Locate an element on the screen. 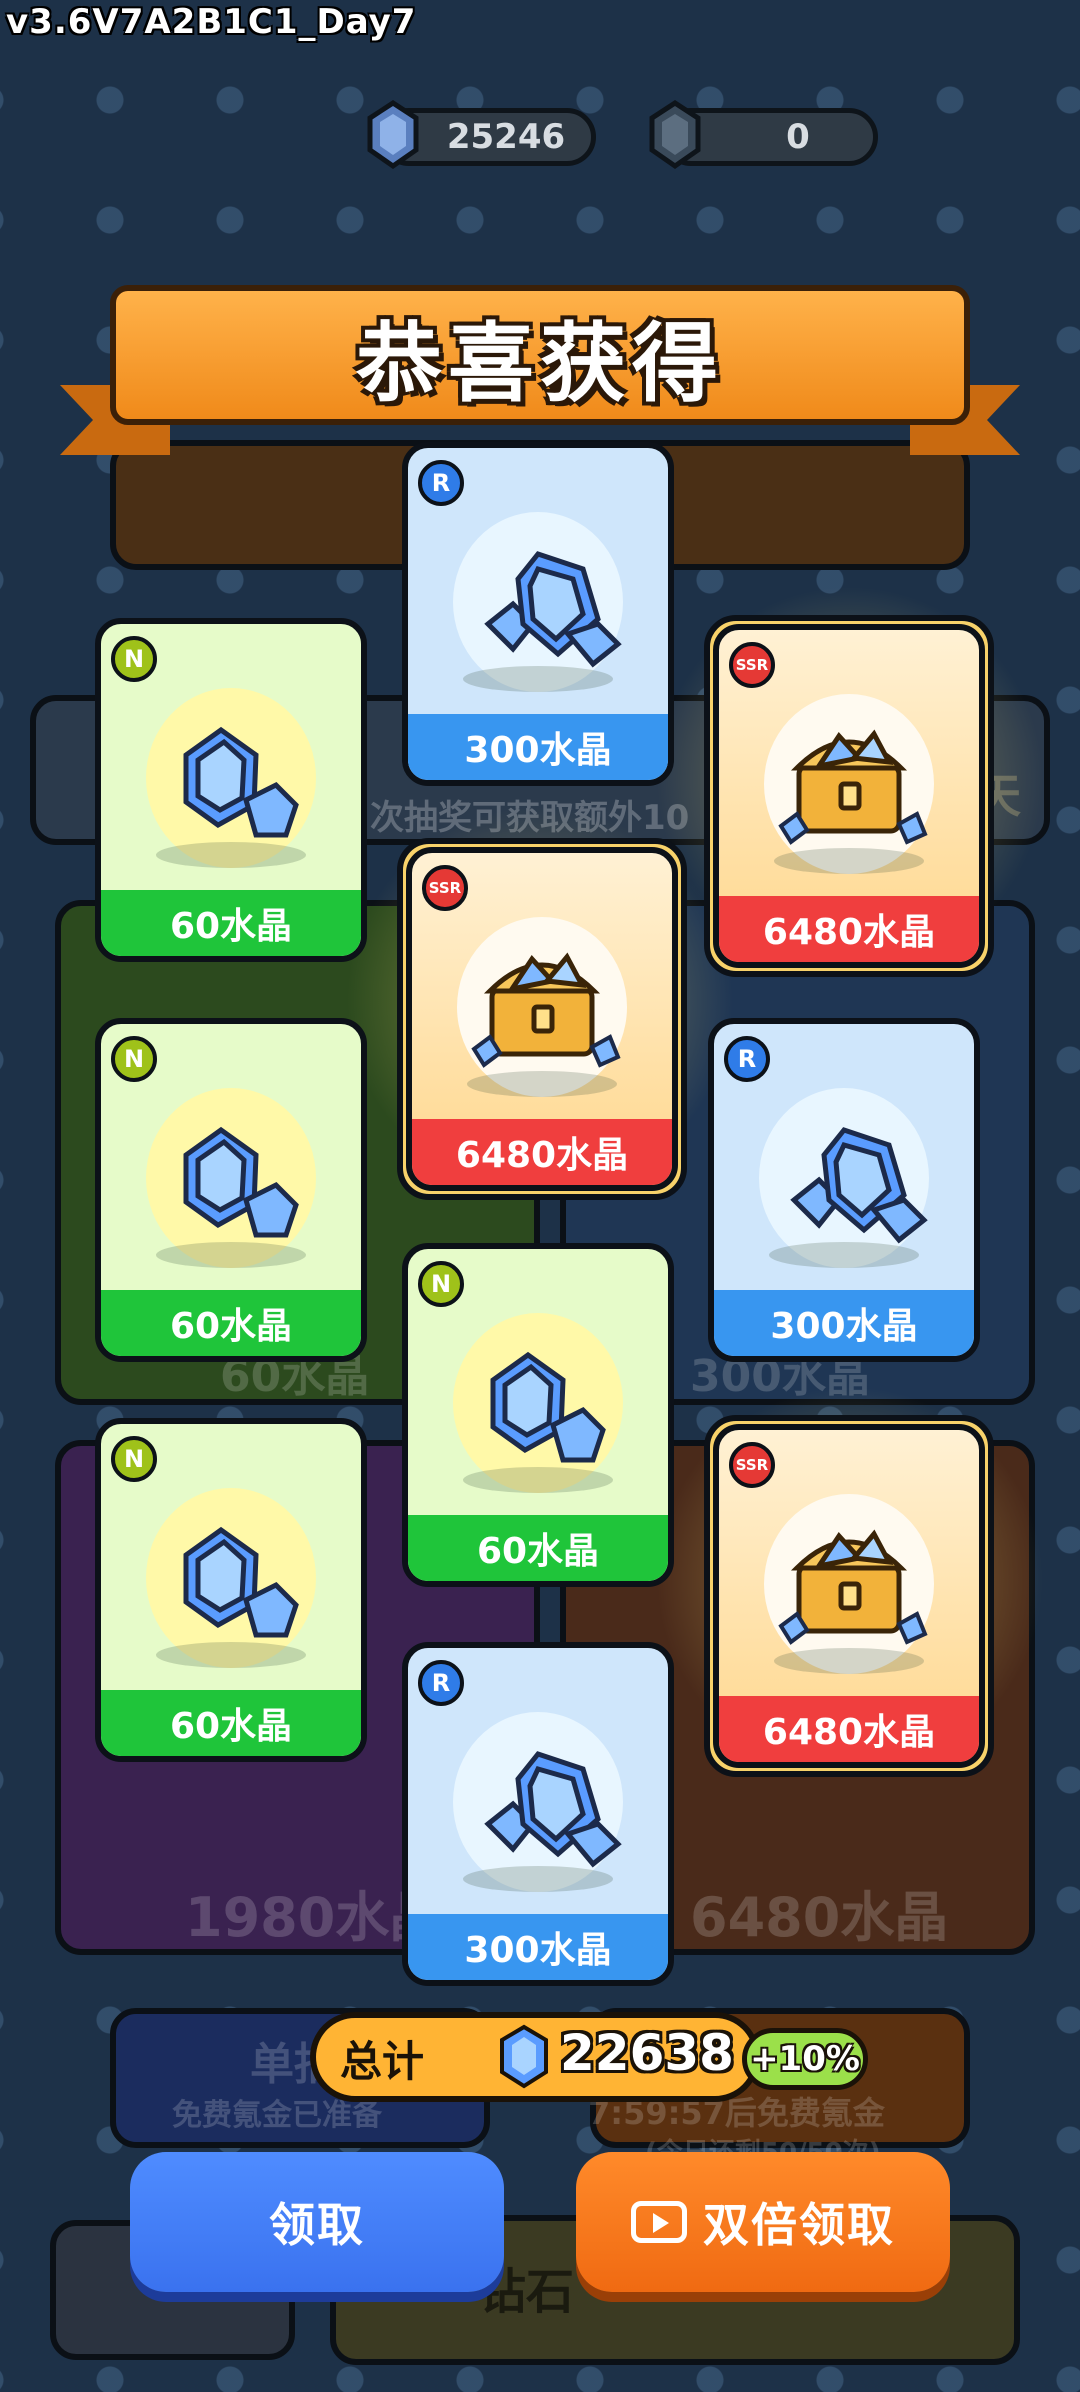  total-value: 22638 is located at coordinates (647, 2053).